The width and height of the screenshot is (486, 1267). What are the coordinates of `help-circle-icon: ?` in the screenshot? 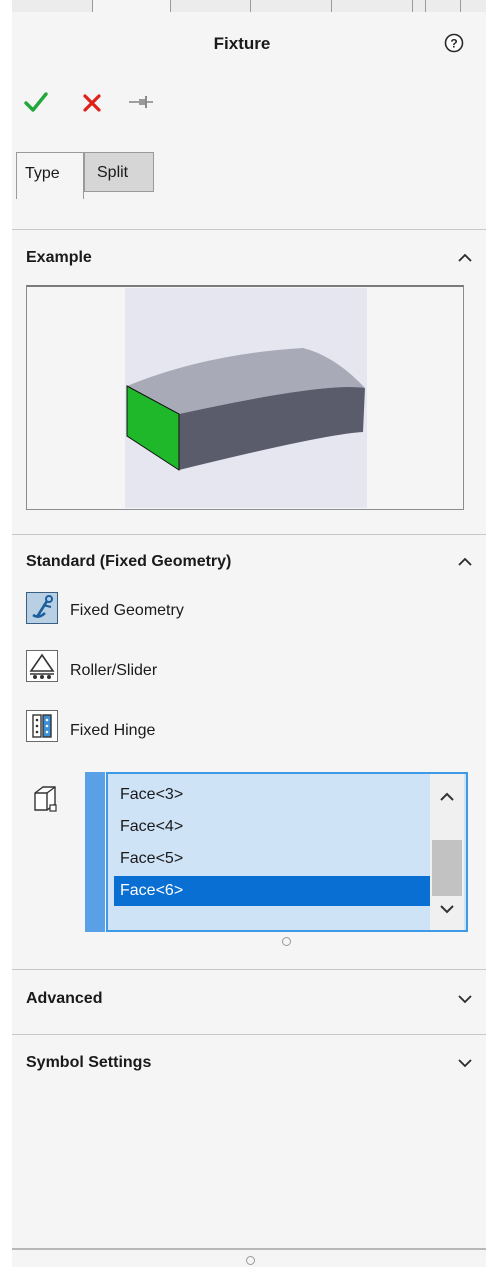 It's located at (454, 43).